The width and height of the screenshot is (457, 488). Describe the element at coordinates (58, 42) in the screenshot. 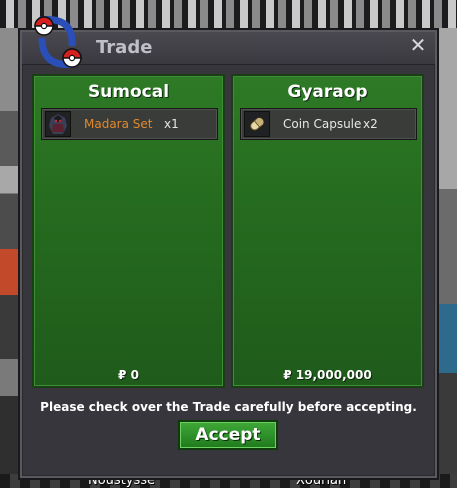

I see `trade-pokeballs-icon` at that location.